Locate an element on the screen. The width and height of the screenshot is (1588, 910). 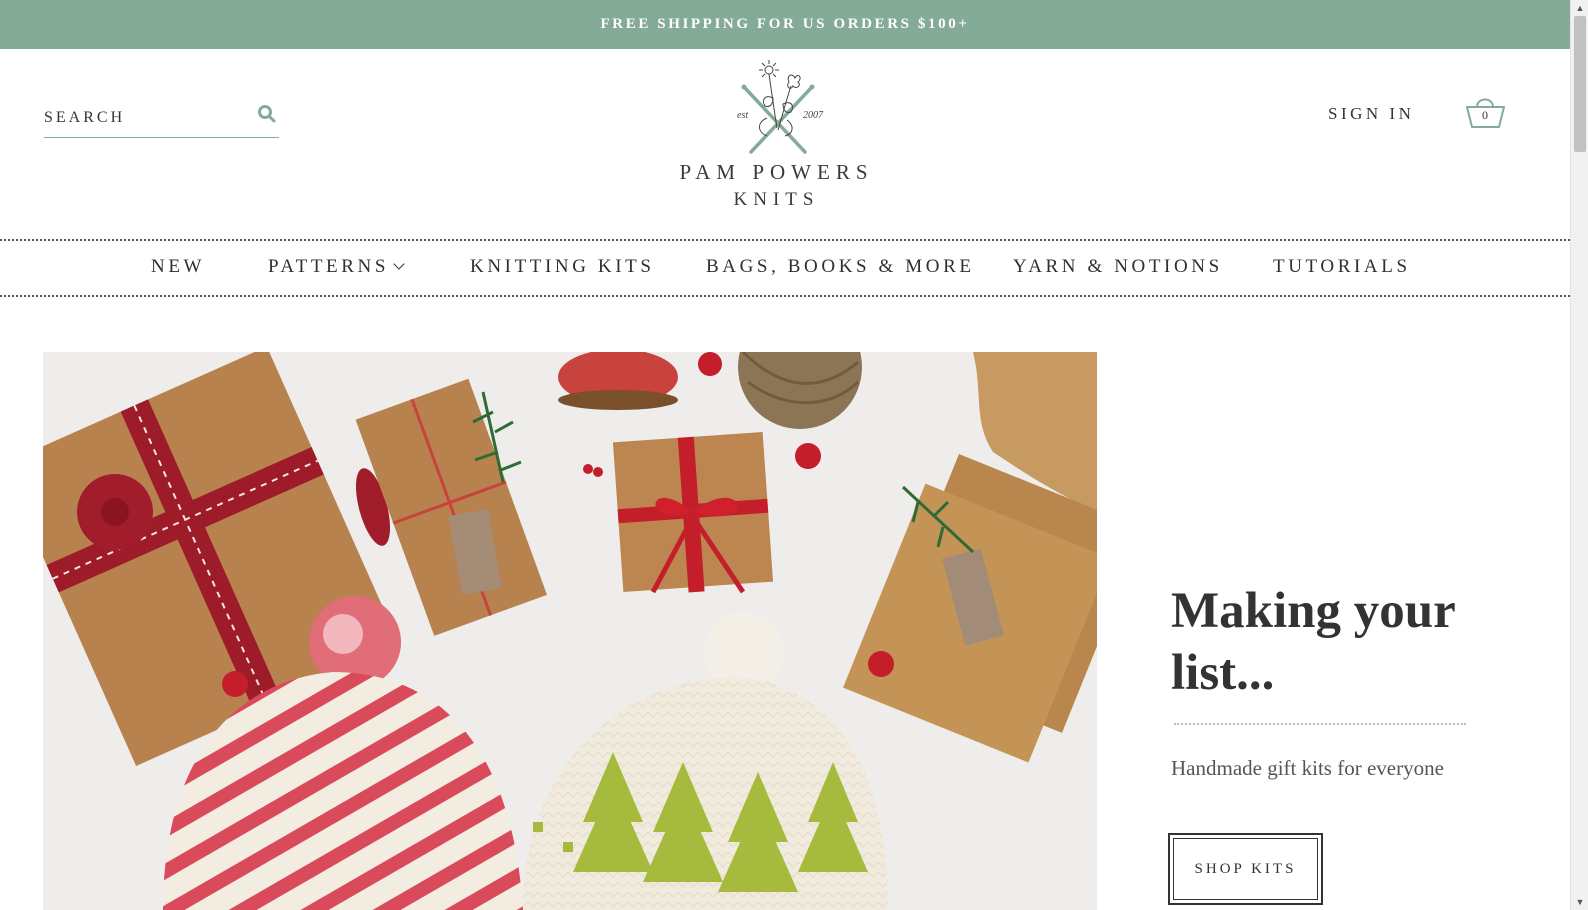
search-box is located at coordinates (161, 118).